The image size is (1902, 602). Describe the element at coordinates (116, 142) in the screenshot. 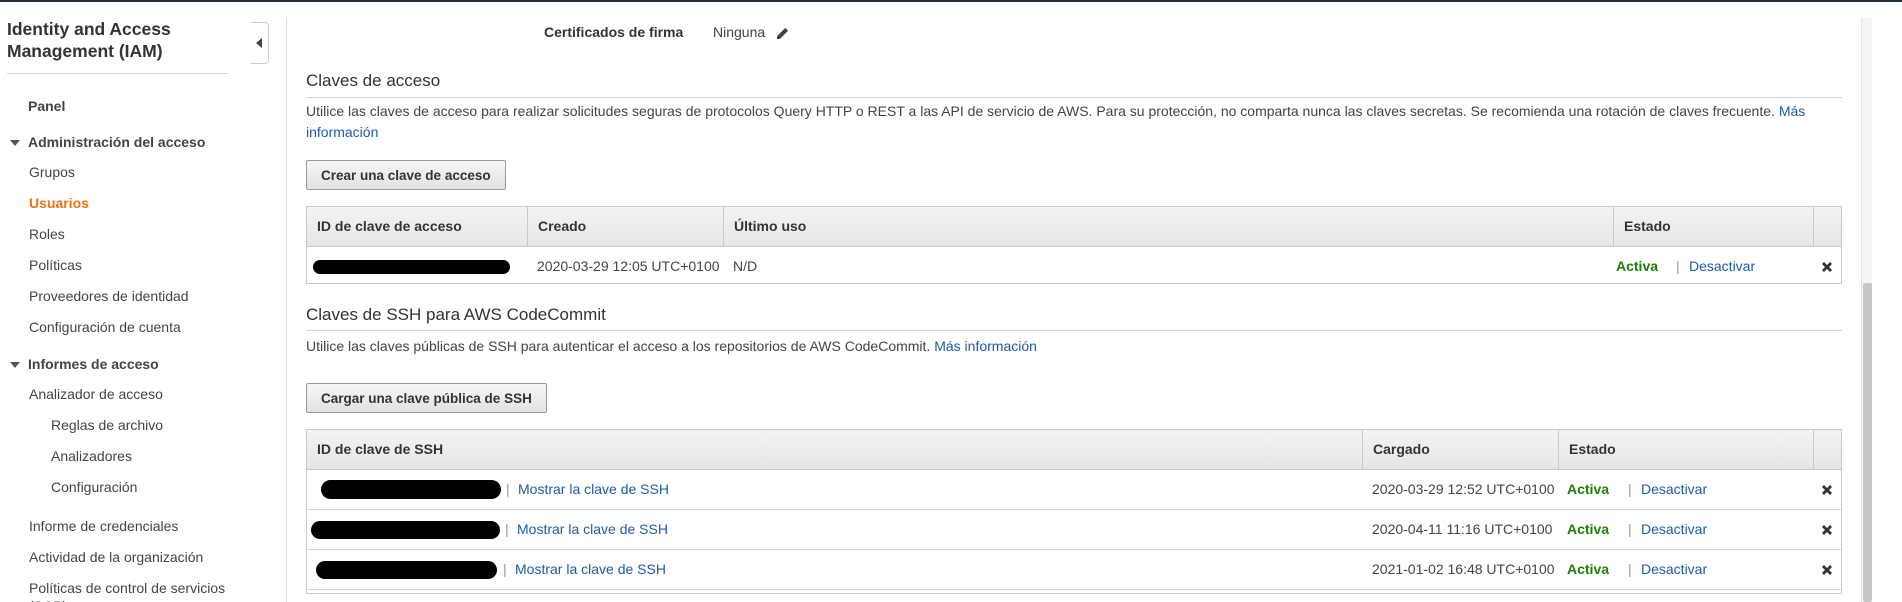

I see `sidebar-section-access-management: Administración del acceso` at that location.